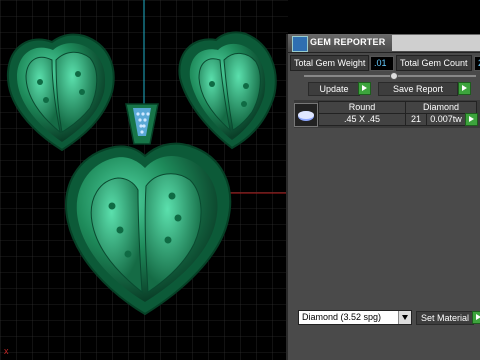  What do you see at coordinates (477, 63) in the screenshot?
I see `total-gem-count-value: 2` at bounding box center [477, 63].